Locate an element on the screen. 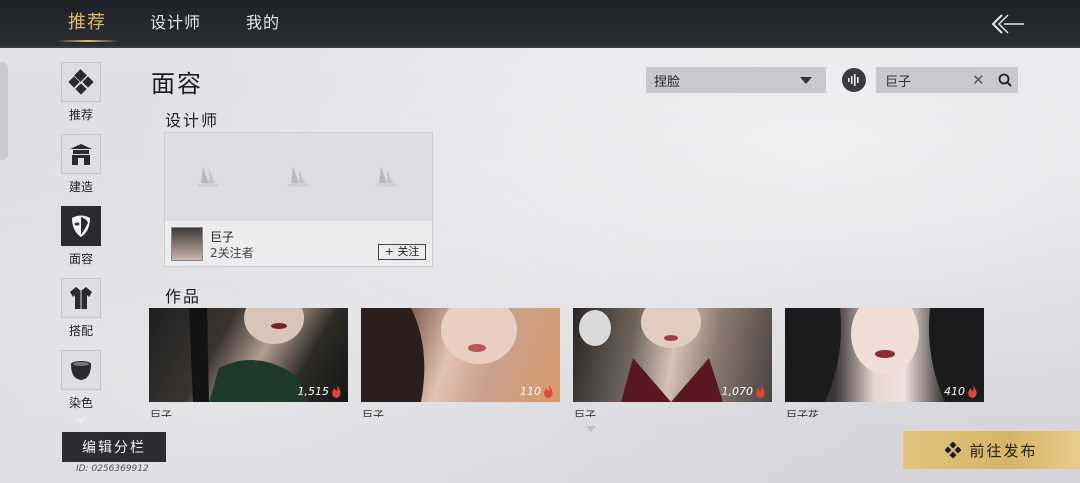 Image resolution: width=1080 pixels, height=483 pixels. work-thumbnail: 410 is located at coordinates (884, 355).